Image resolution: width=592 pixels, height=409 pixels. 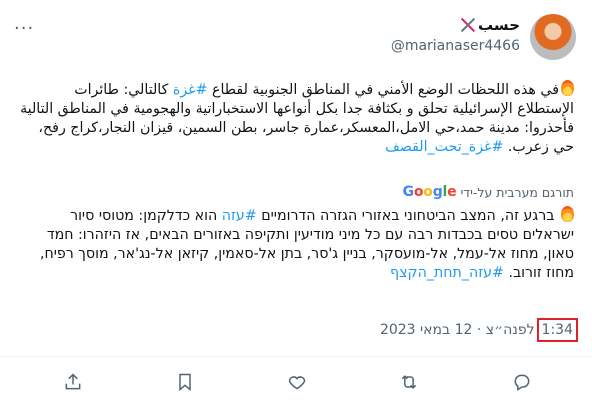 What do you see at coordinates (24, 28) in the screenshot?
I see `more-options-icon: ···` at bounding box center [24, 28].